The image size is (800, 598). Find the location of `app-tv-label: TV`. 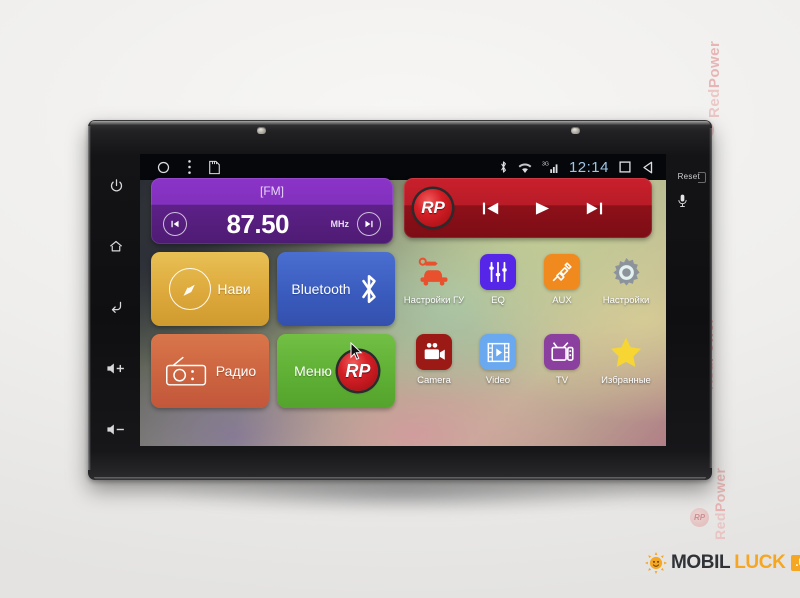

app-tv-label: TV is located at coordinates (562, 380).